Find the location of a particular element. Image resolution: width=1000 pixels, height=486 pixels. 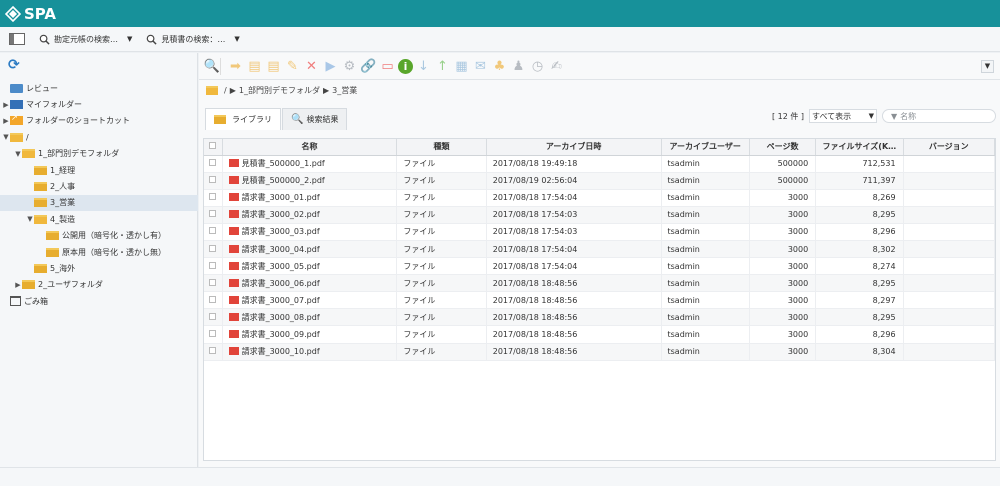

column-header: 種類 is located at coordinates (441, 147).